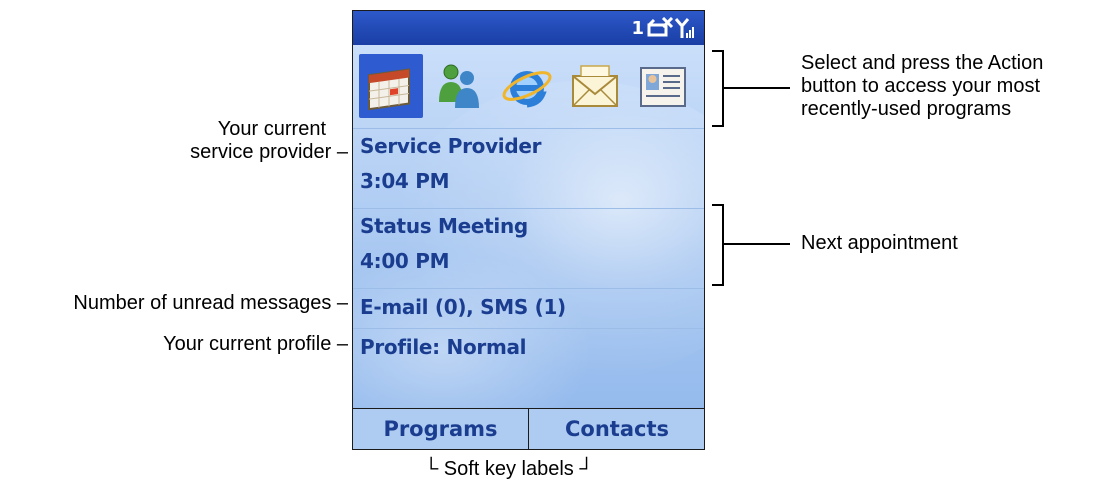 The image size is (1100, 484). What do you see at coordinates (616, 429) in the screenshot?
I see `contacts-softkey: Contacts` at bounding box center [616, 429].